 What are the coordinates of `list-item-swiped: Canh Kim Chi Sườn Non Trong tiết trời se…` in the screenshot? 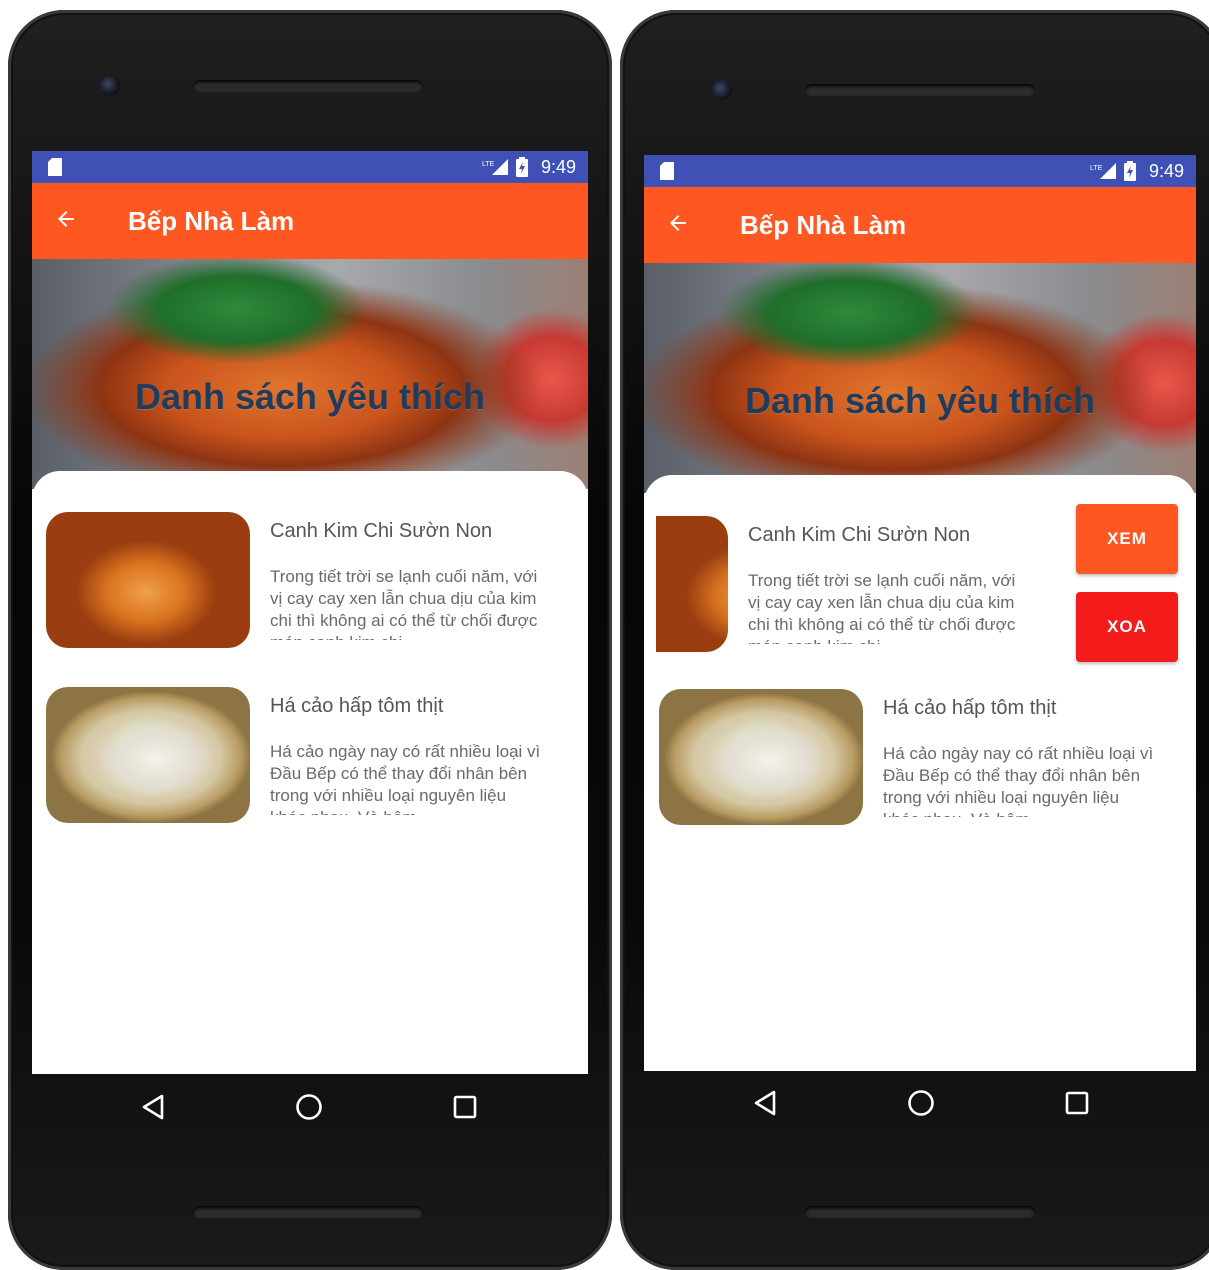 It's located at (917, 583).